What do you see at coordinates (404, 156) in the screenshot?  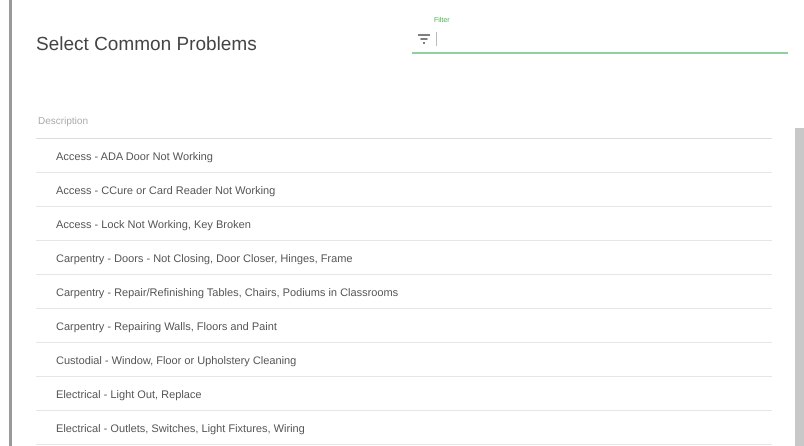 I see `table-row: Access - ADA Door Not Working` at bounding box center [404, 156].